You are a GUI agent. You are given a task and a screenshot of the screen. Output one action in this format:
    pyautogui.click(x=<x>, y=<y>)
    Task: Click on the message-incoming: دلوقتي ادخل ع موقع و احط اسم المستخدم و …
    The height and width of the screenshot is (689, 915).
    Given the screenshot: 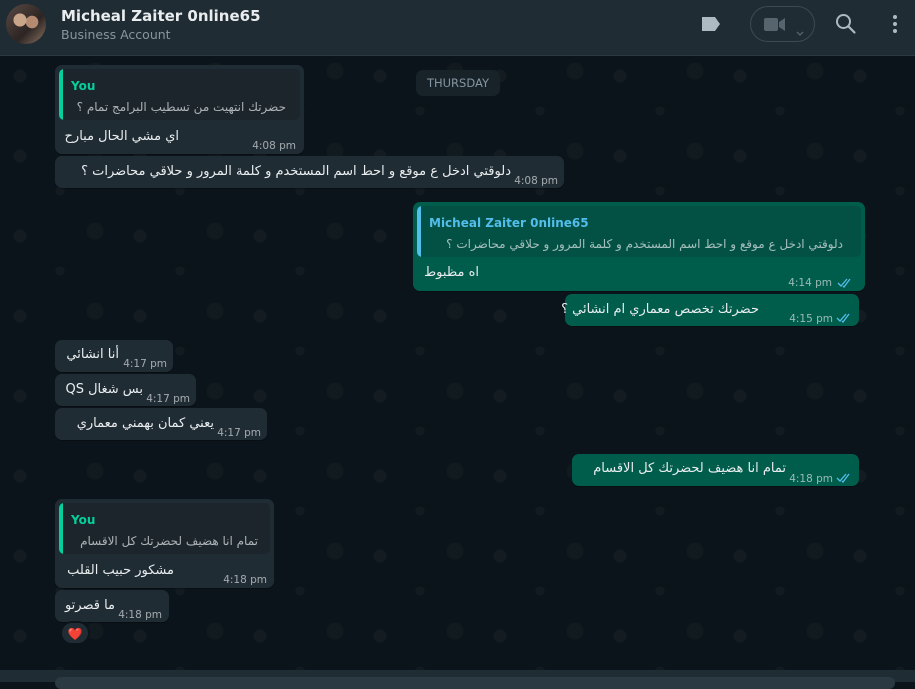 What is the action you would take?
    pyautogui.click(x=309, y=172)
    